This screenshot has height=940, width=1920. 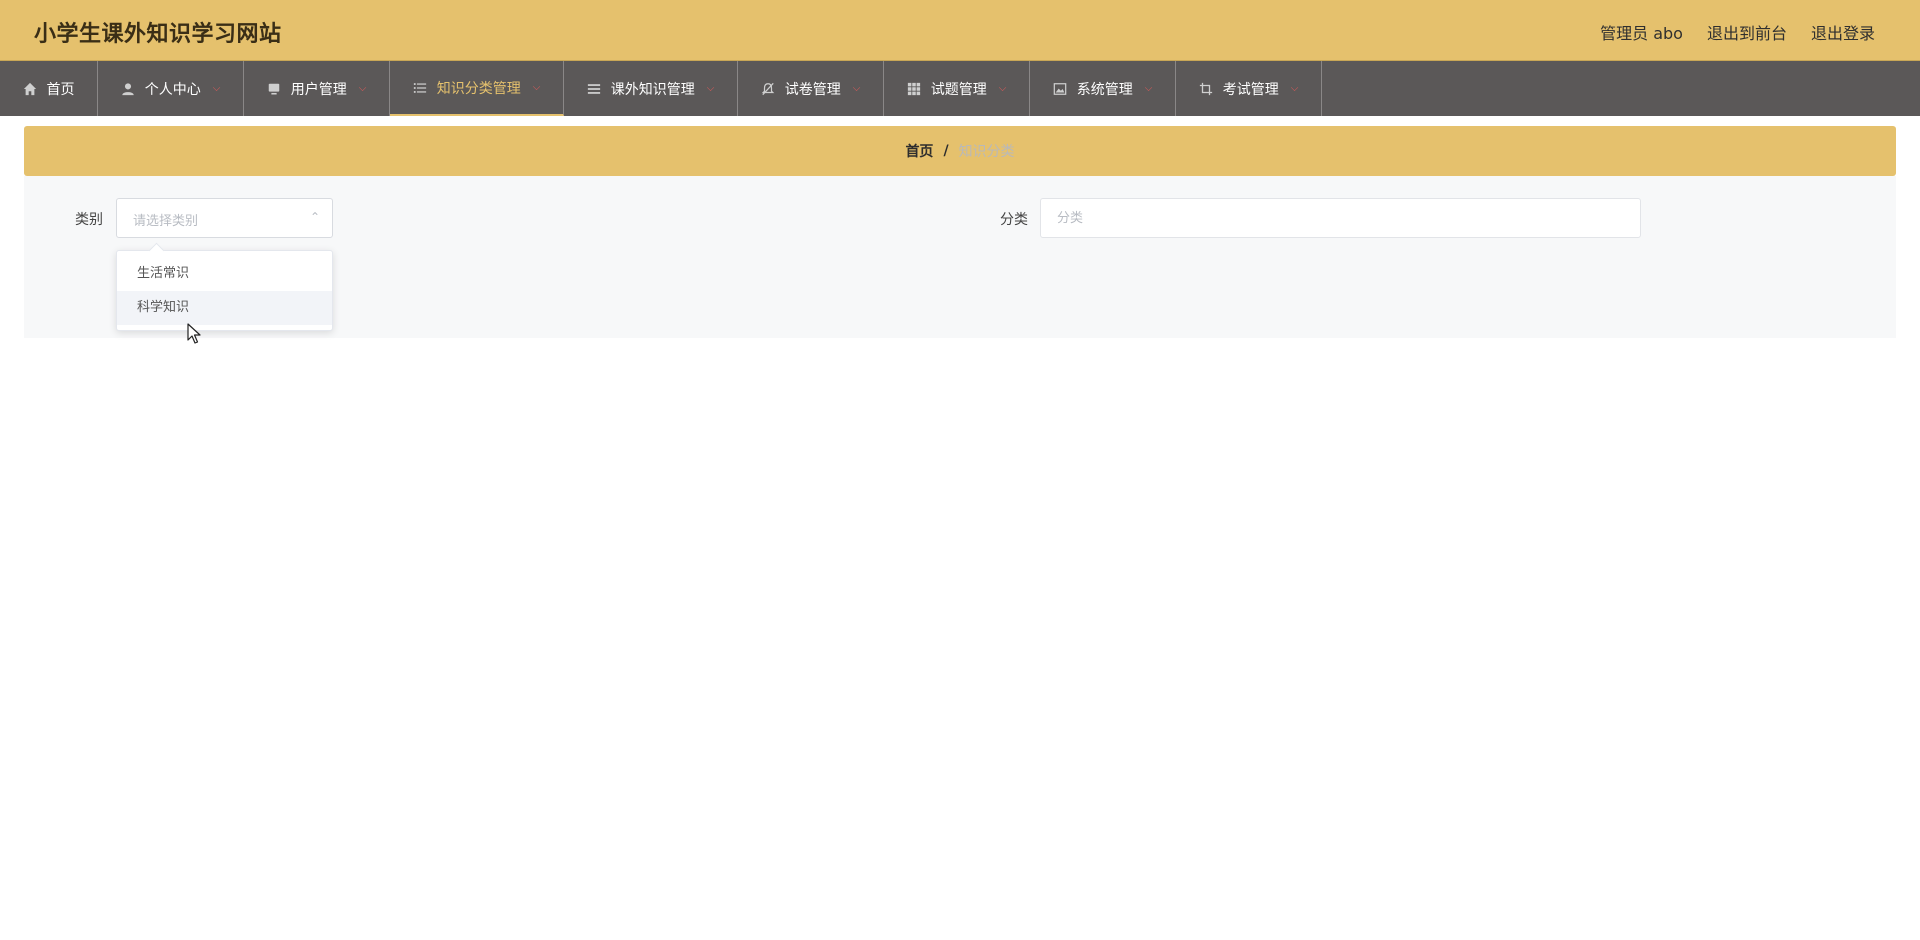 What do you see at coordinates (1060, 89) in the screenshot?
I see `picture-icon` at bounding box center [1060, 89].